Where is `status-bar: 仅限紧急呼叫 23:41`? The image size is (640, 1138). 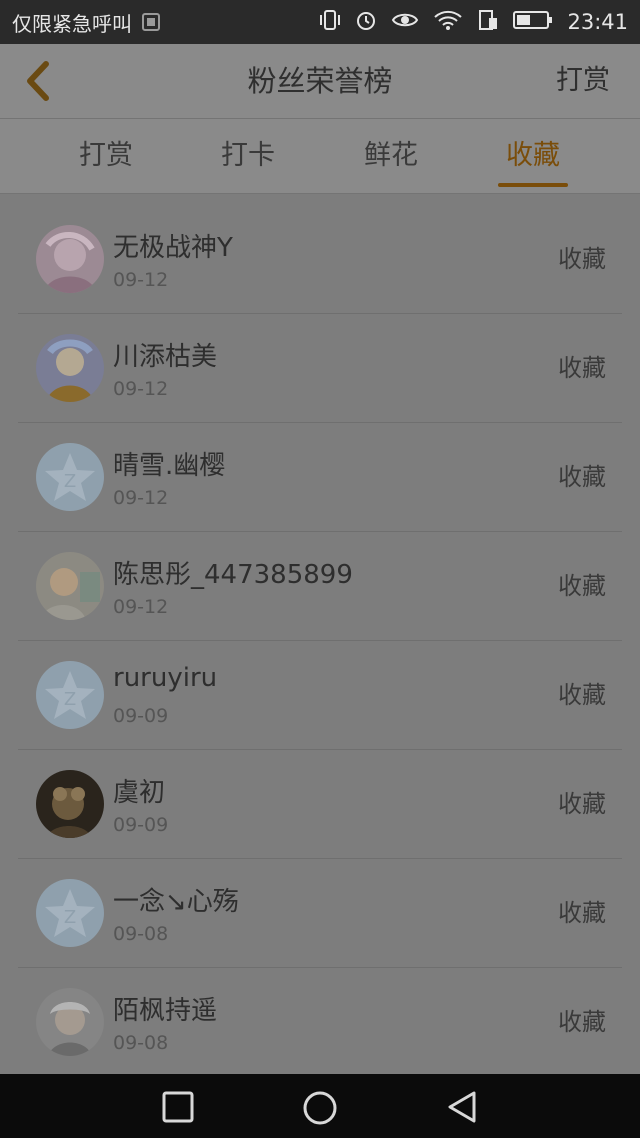 status-bar: 仅限紧急呼叫 23:41 is located at coordinates (320, 22).